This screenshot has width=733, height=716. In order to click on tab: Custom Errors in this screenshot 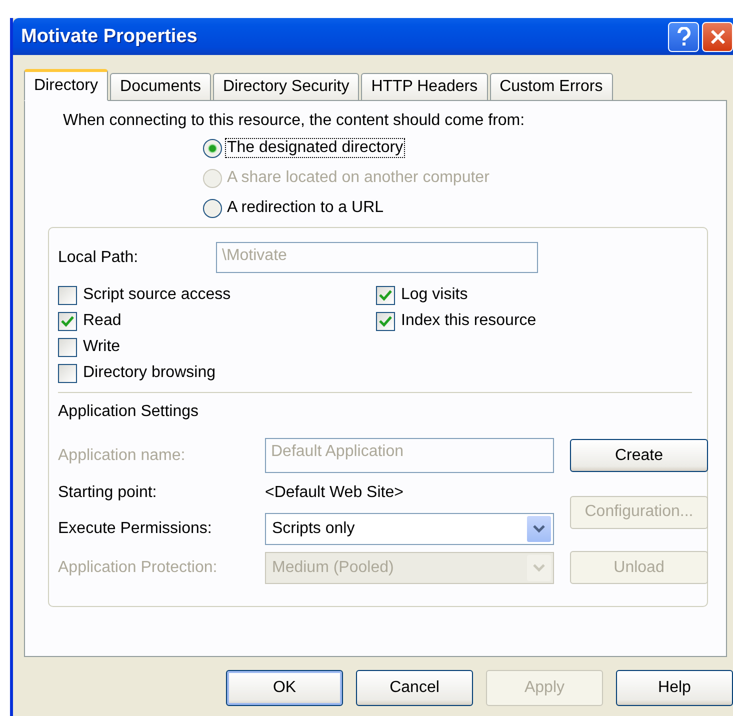, I will do `click(551, 87)`.